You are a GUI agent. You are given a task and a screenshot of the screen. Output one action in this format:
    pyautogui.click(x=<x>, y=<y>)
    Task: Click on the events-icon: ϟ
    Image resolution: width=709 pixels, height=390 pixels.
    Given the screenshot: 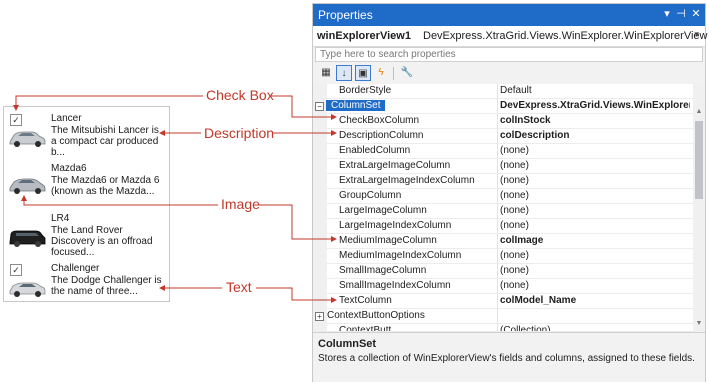 What is the action you would take?
    pyautogui.click(x=381, y=73)
    